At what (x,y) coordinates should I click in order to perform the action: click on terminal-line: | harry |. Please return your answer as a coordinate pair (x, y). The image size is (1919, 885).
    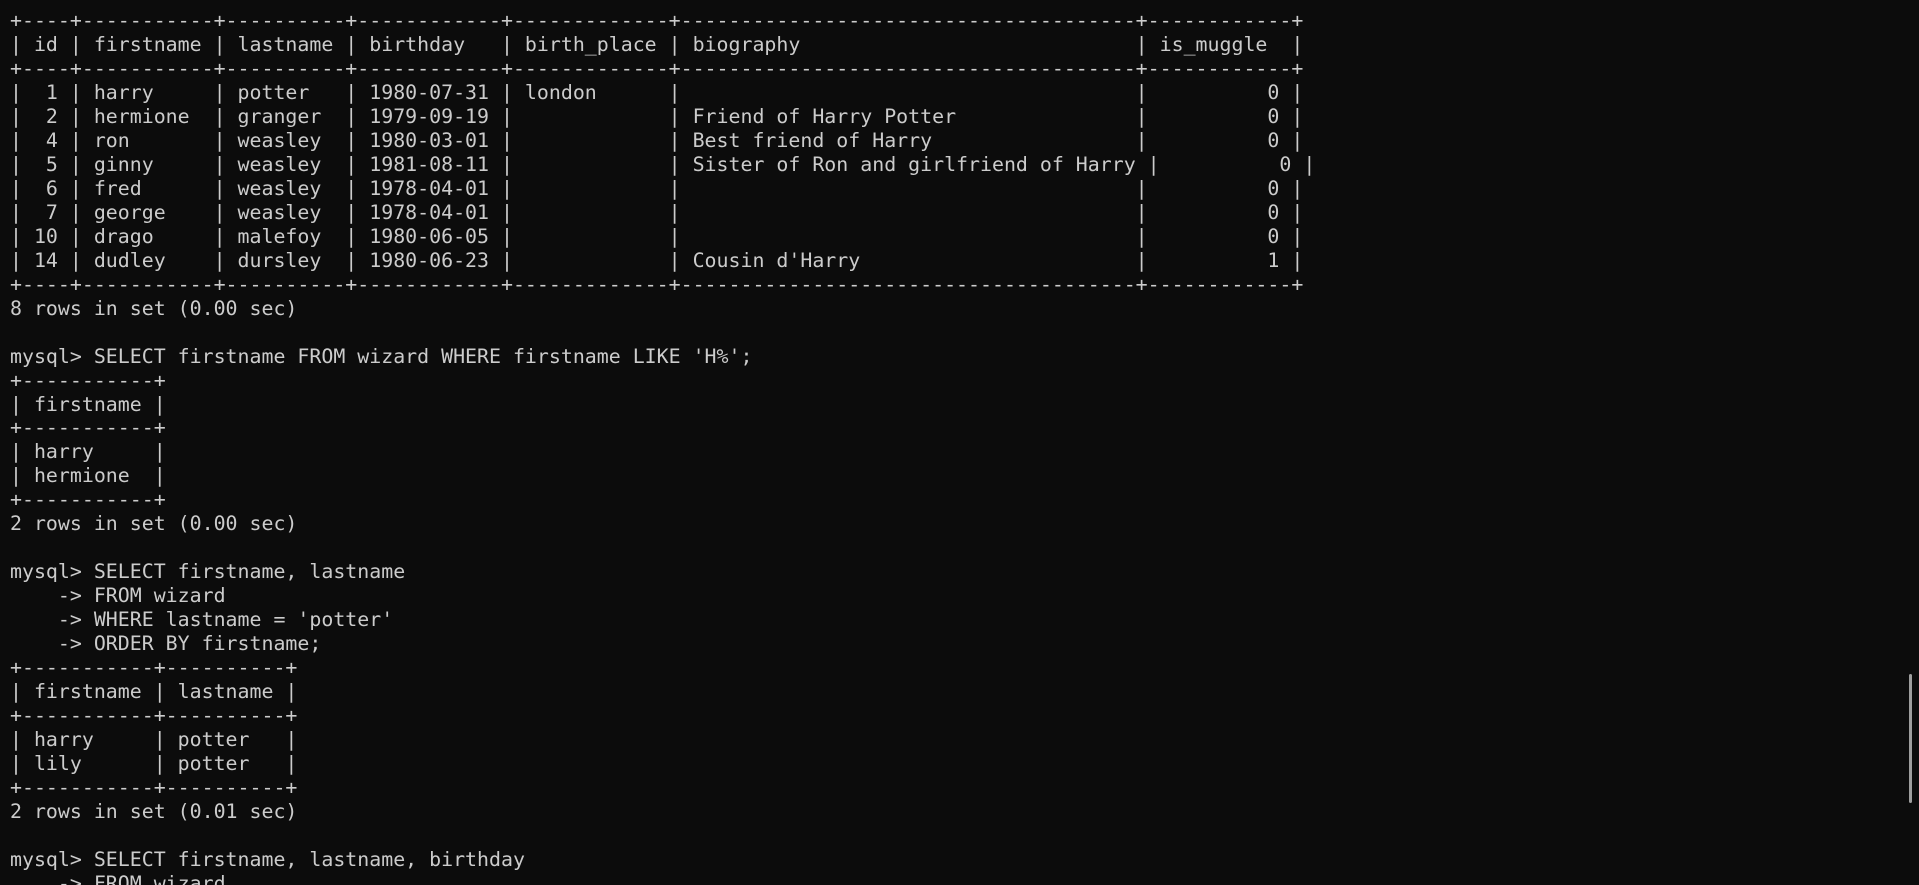
    Looking at the image, I should click on (88, 452).